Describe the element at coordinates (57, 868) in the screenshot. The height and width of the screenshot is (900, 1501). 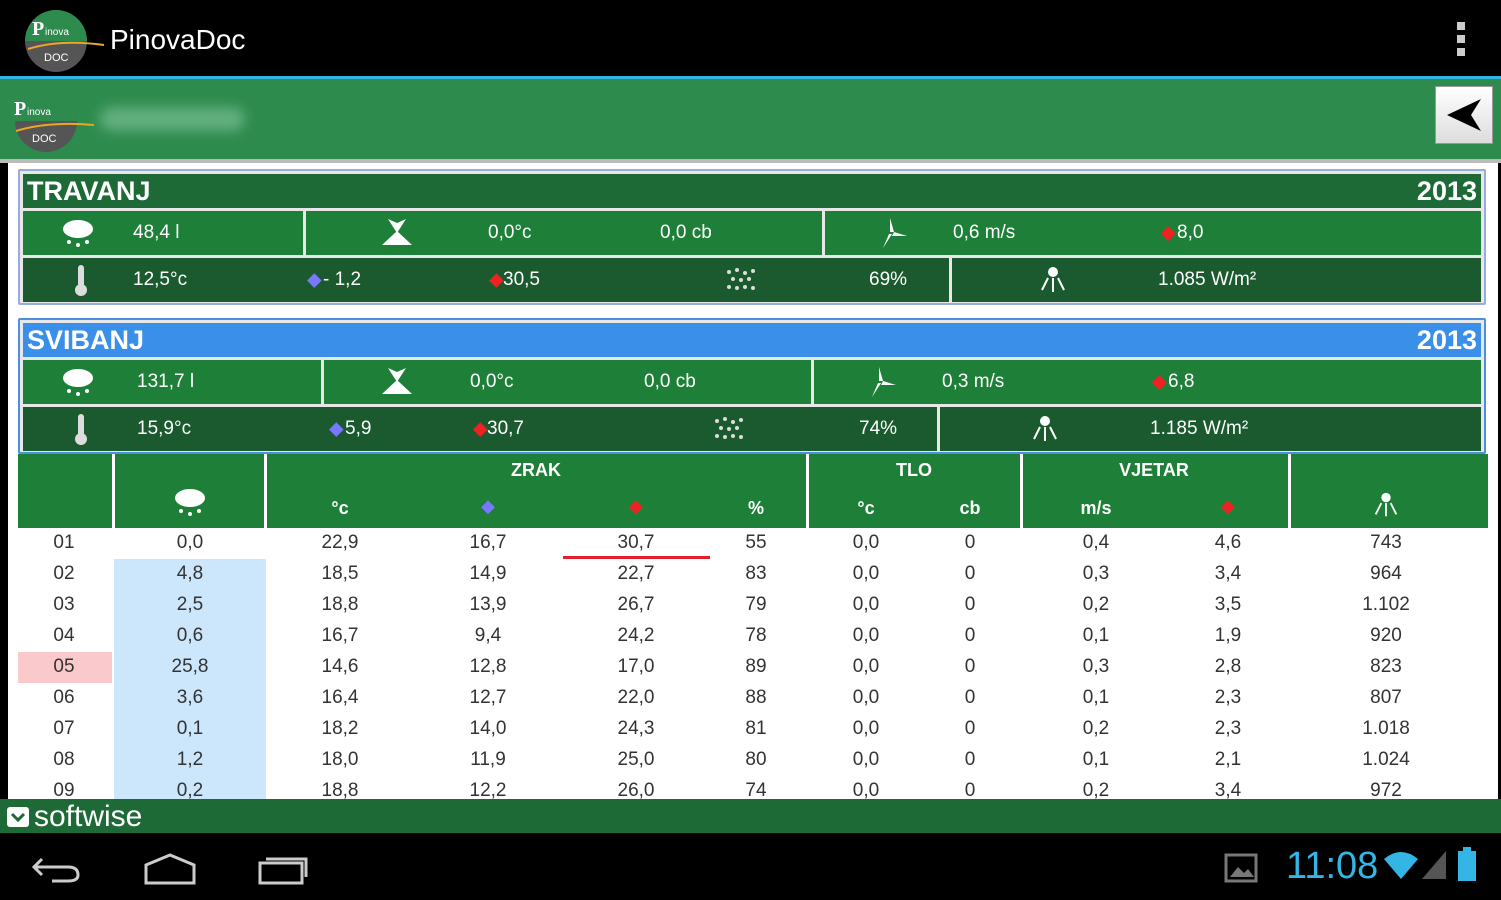
I see `back-nav-icon` at that location.